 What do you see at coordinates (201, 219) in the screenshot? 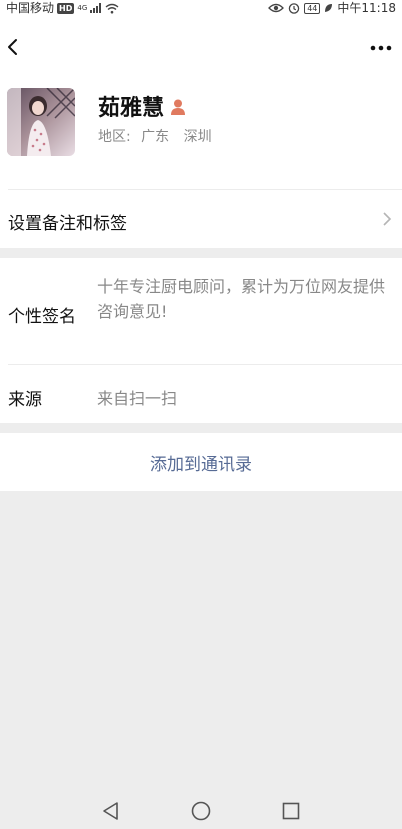
I see `set-remark-tags-row: 设置备注和标签` at bounding box center [201, 219].